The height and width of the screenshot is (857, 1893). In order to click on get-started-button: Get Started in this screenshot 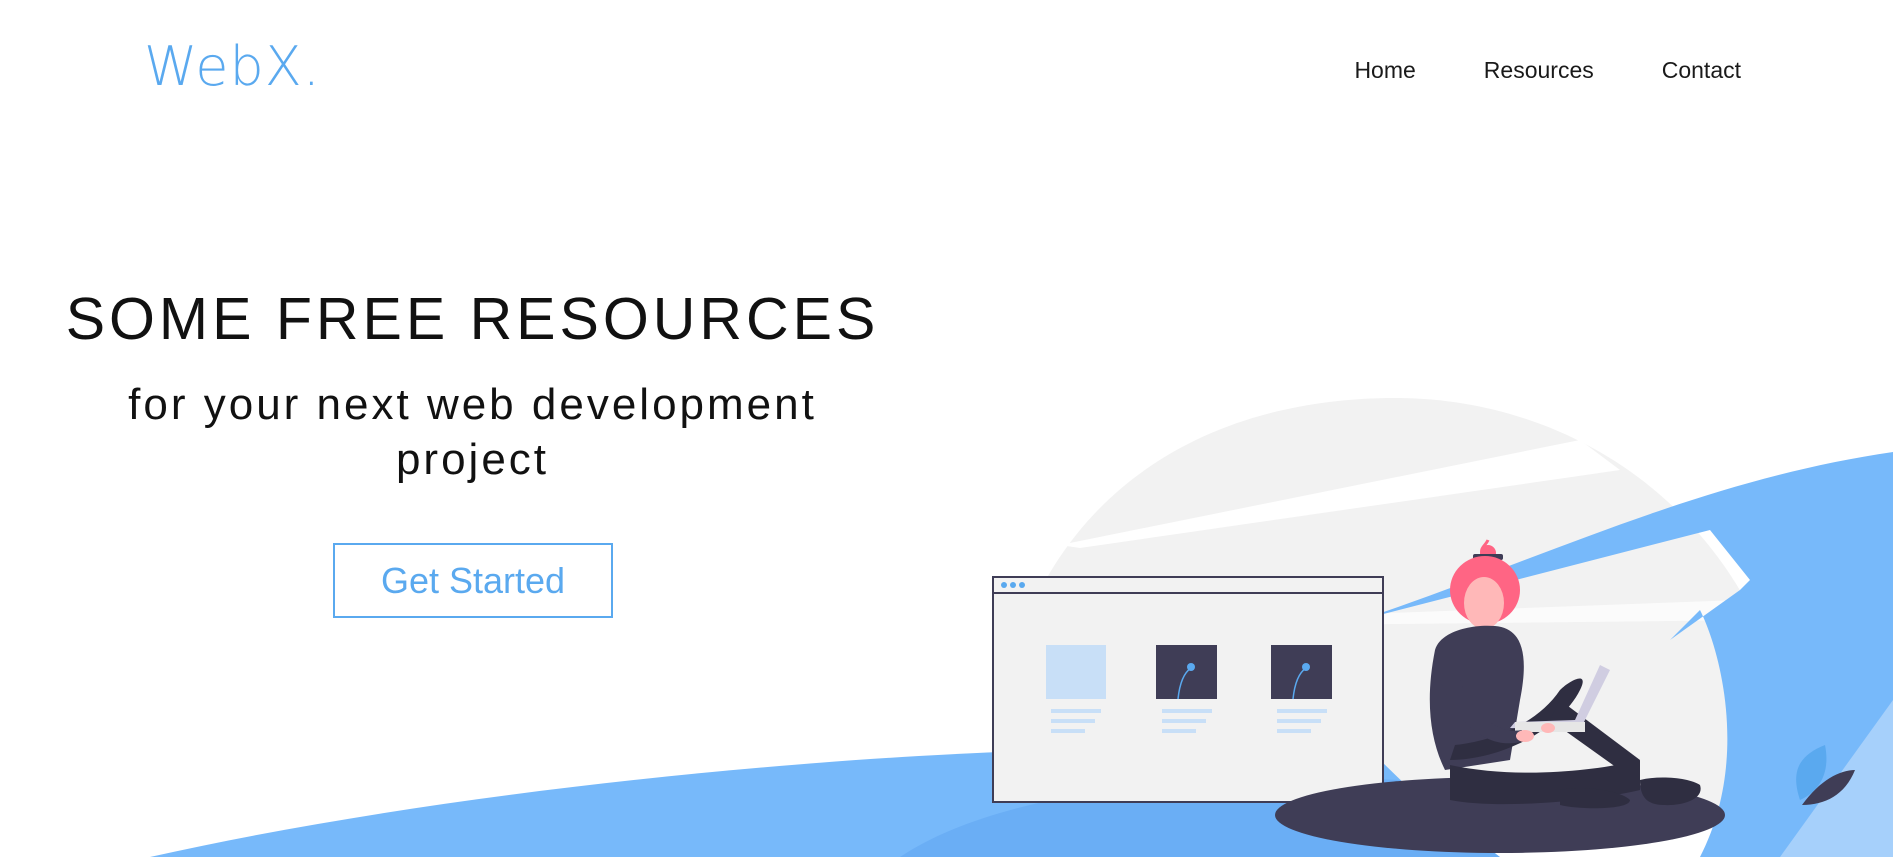, I will do `click(473, 580)`.